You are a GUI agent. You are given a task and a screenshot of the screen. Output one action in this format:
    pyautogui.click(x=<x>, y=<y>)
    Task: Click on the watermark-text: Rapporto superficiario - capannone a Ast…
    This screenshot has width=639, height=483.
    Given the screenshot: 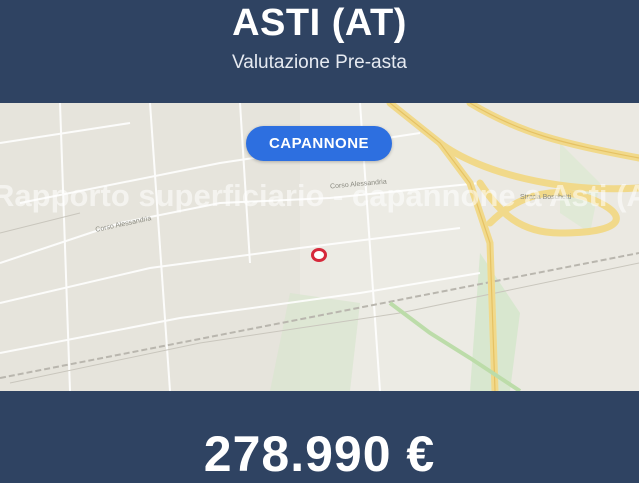 What is the action you would take?
    pyautogui.click(x=319, y=195)
    